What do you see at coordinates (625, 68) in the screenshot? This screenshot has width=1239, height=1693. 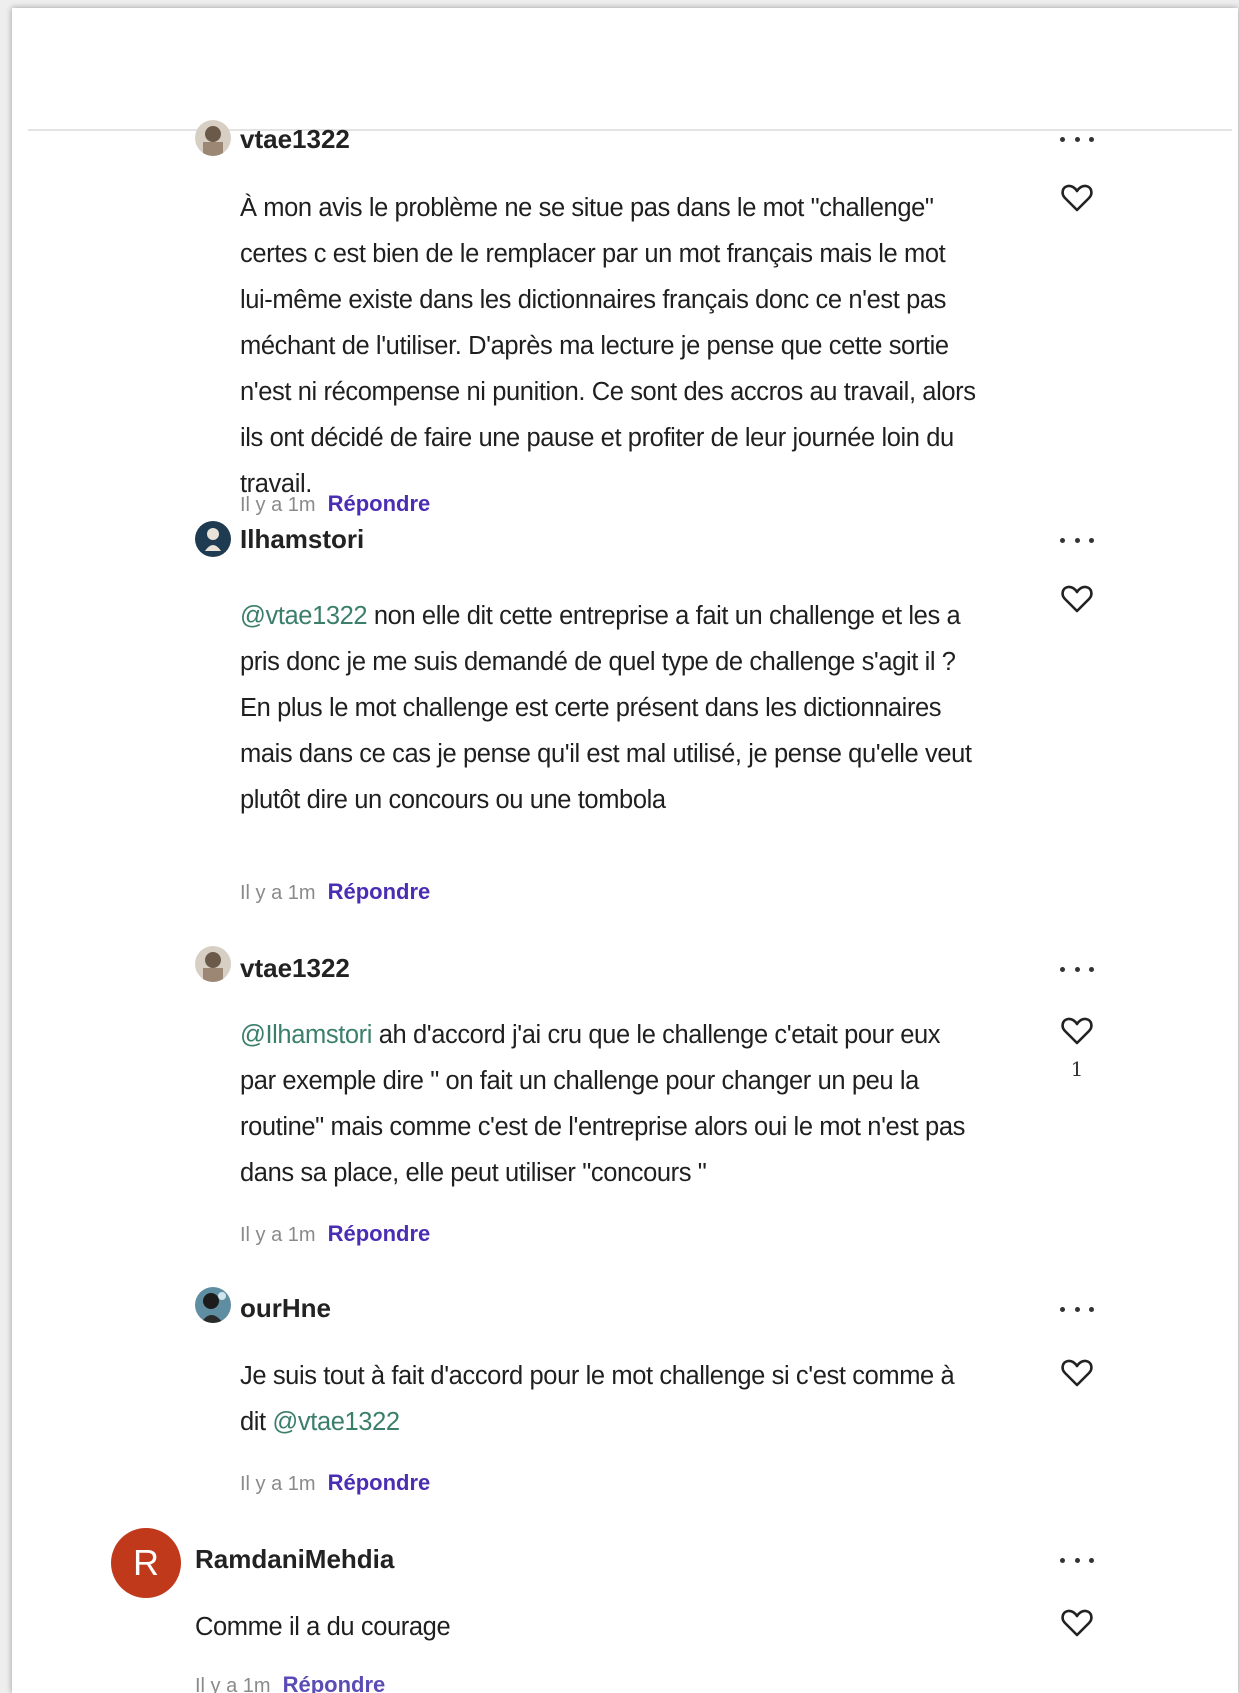 I see `header-area` at bounding box center [625, 68].